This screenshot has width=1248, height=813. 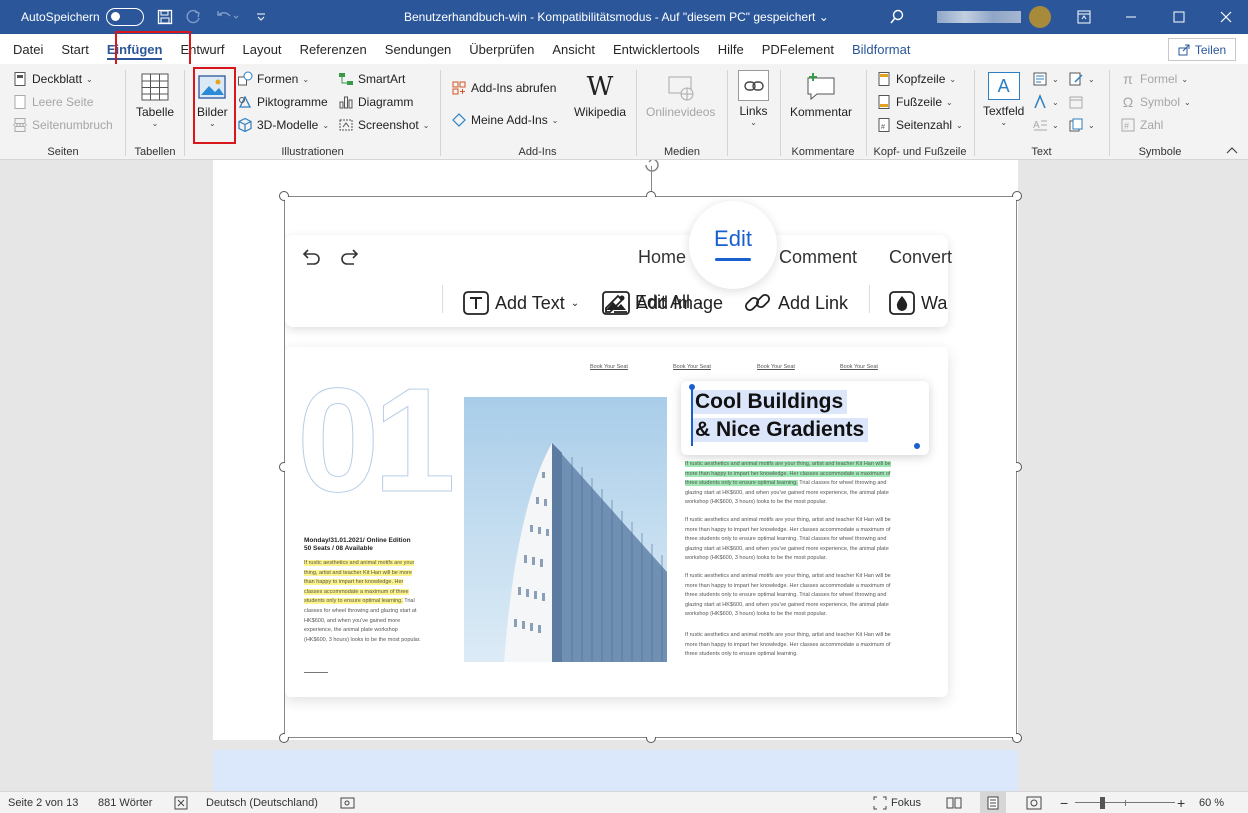 What do you see at coordinates (1064, 802) in the screenshot?
I see `zoom-out-button: −` at bounding box center [1064, 802].